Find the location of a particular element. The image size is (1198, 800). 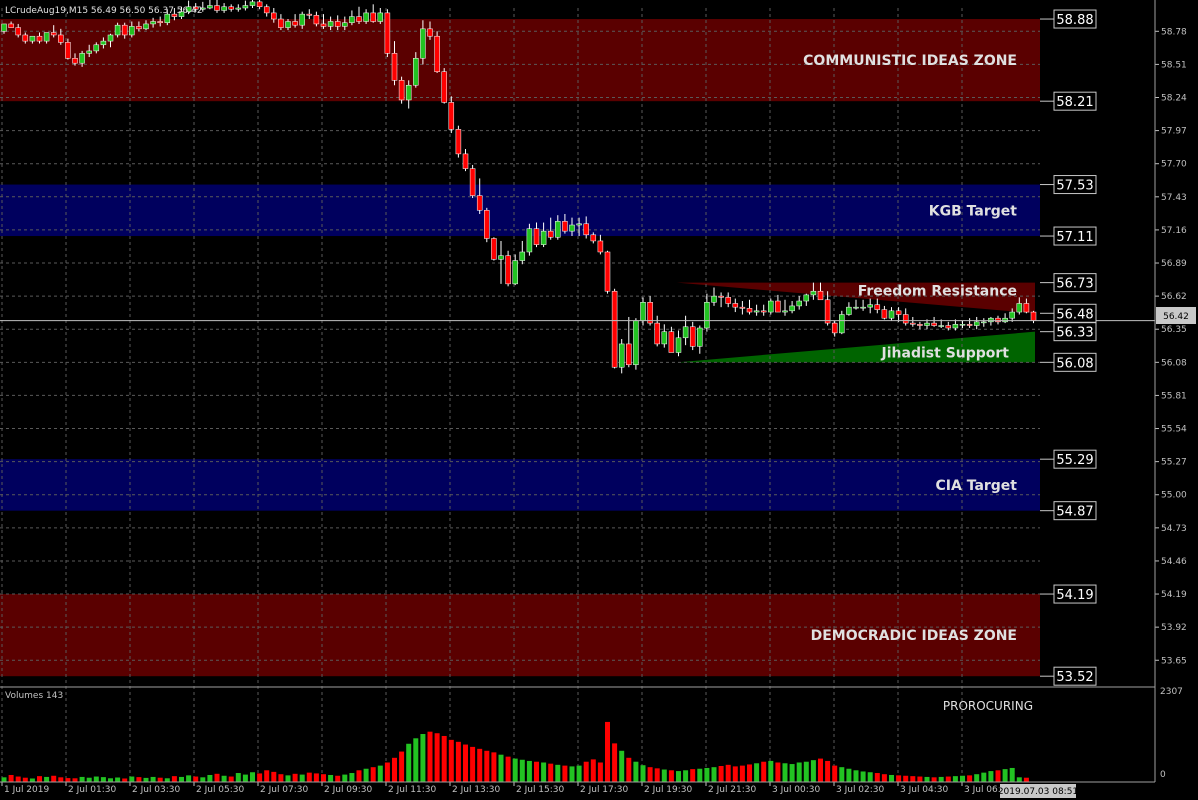

x-tick-label: 2 Jul 19:30 is located at coordinates (668, 790).